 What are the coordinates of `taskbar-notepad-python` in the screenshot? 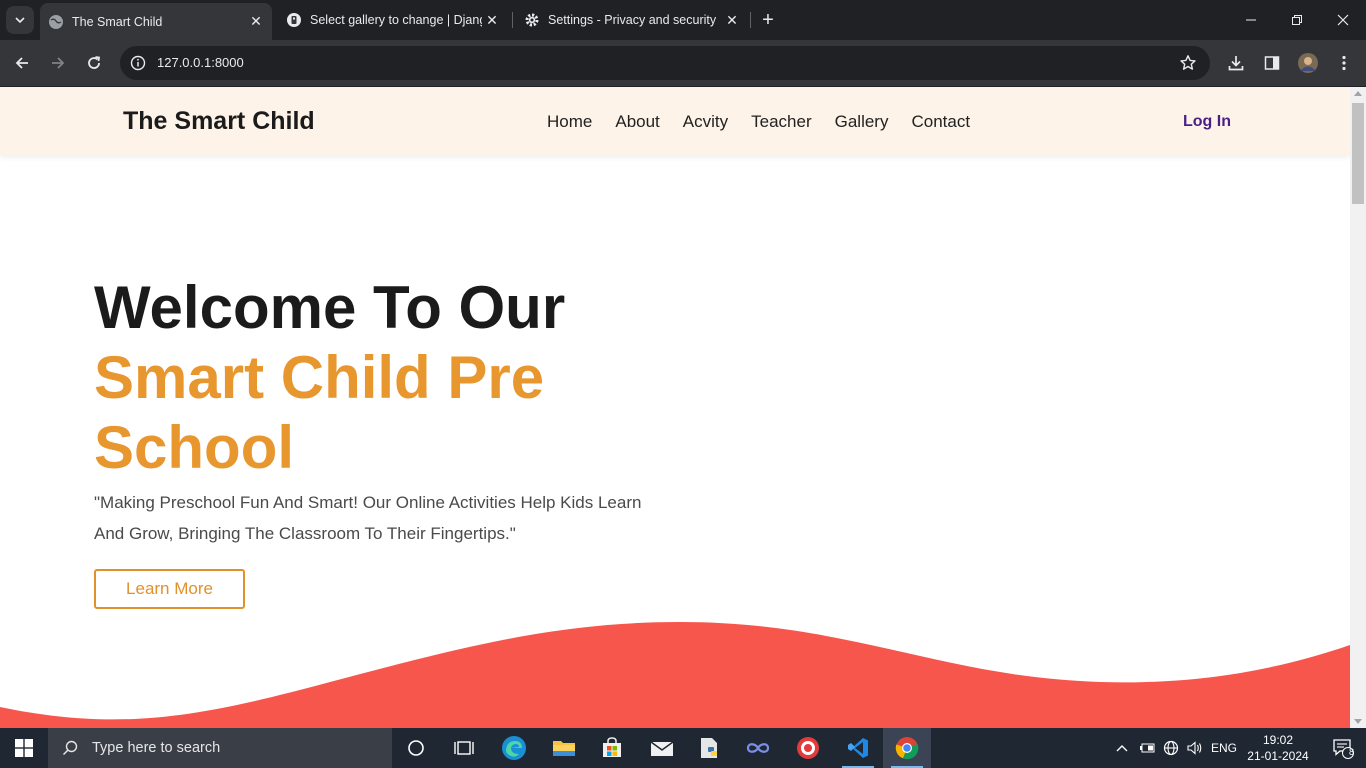 It's located at (710, 748).